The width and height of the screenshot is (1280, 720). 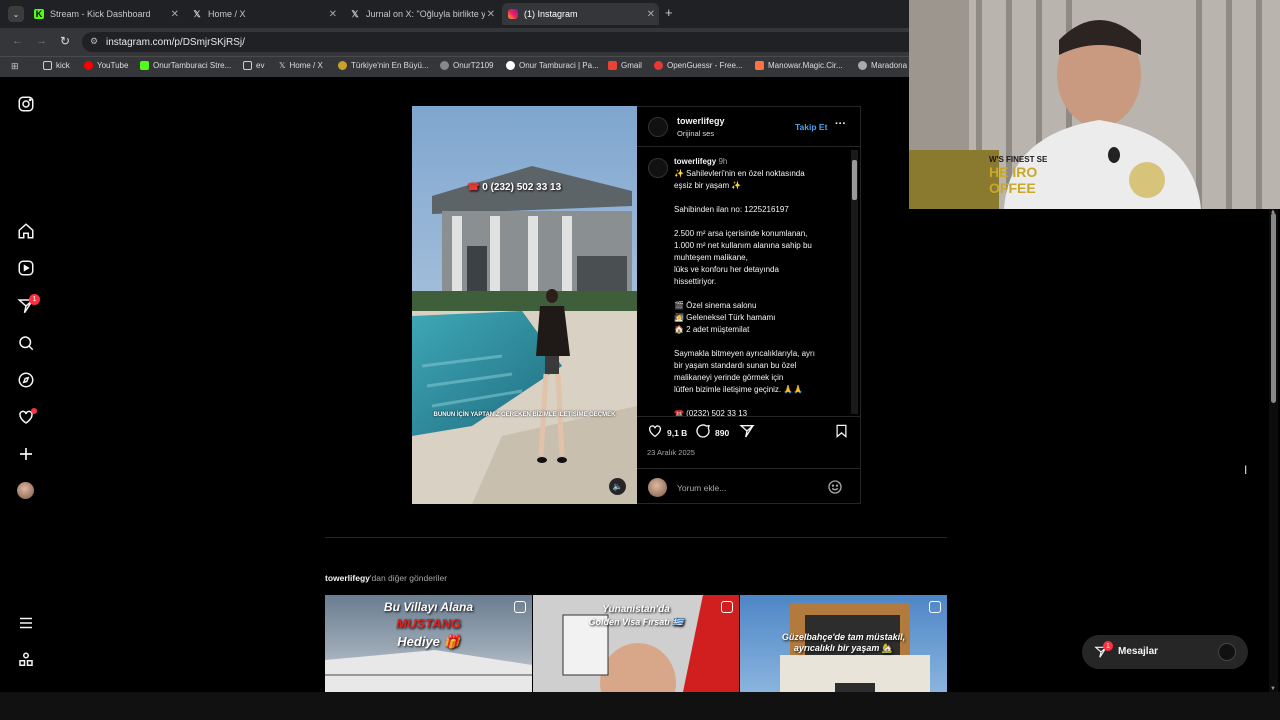 I want to click on notifications-heart-icon, so click(x=27, y=418).